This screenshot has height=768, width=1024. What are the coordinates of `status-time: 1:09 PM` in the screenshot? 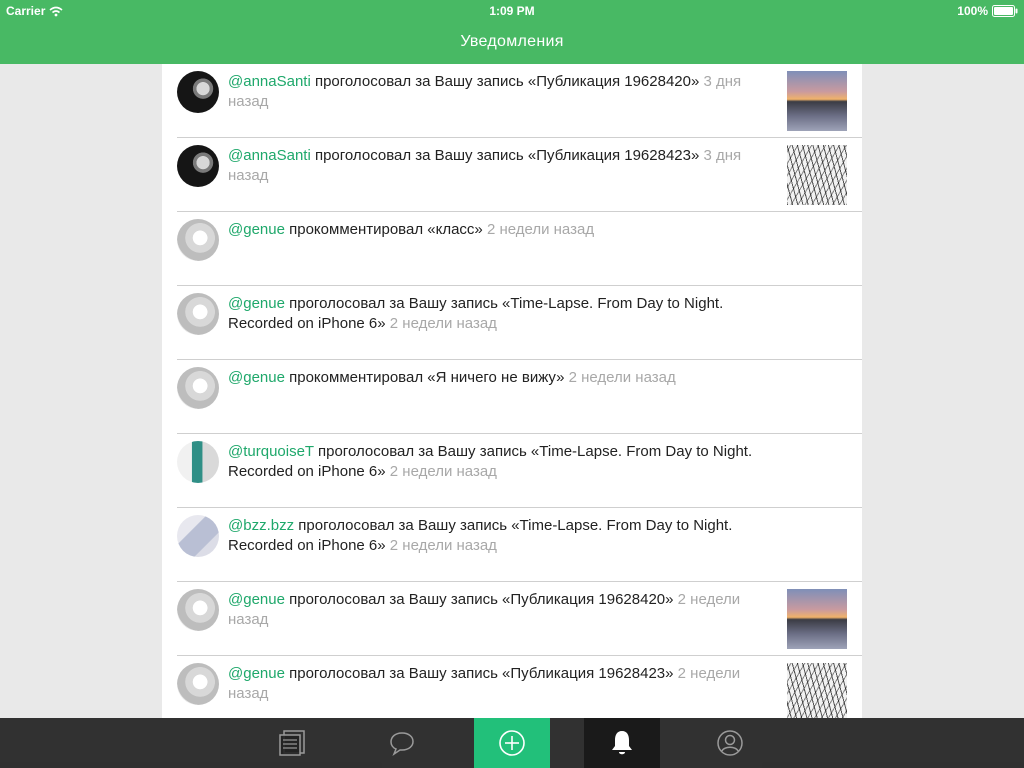 It's located at (512, 11).